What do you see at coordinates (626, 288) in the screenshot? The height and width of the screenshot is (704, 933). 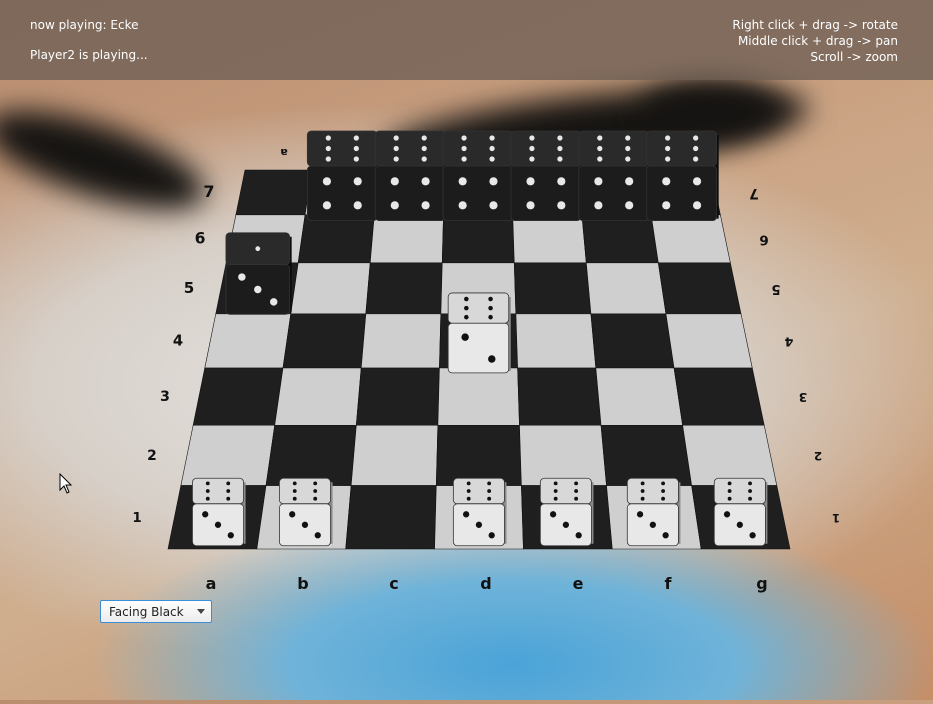 I see `square-f5` at bounding box center [626, 288].